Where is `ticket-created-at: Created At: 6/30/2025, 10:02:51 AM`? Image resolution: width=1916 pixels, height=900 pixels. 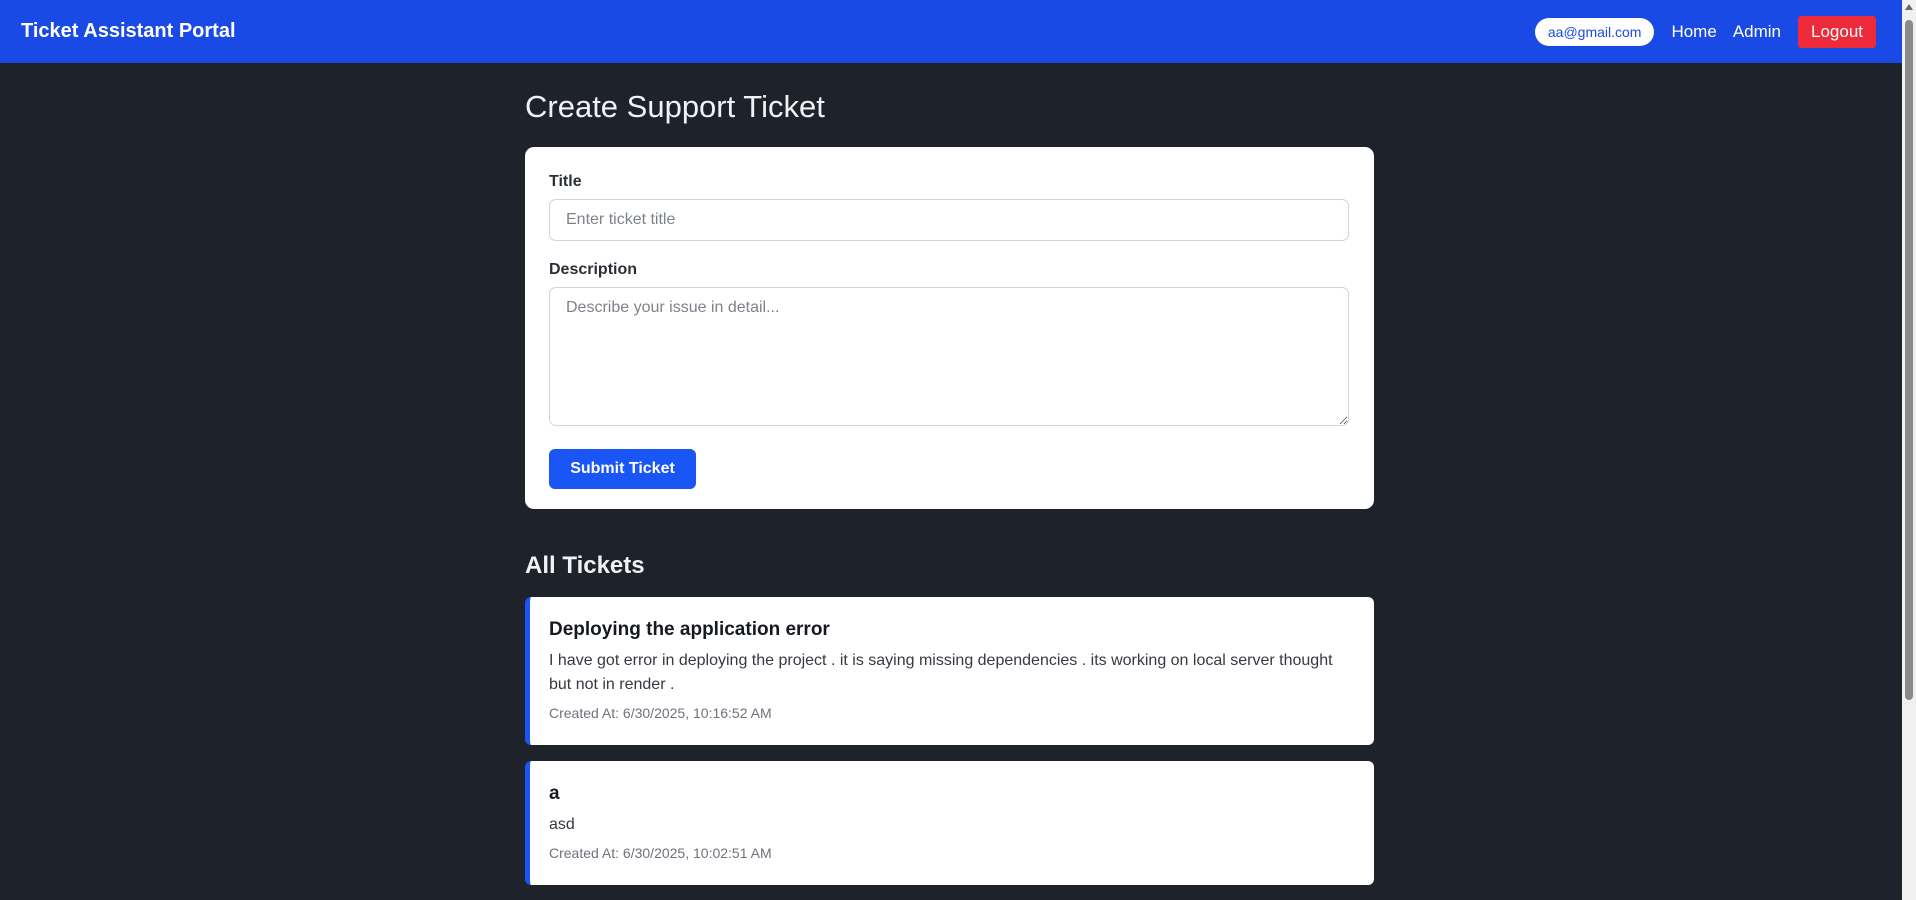 ticket-created-at: Created At: 6/30/2025, 10:02:51 AM is located at coordinates (660, 853).